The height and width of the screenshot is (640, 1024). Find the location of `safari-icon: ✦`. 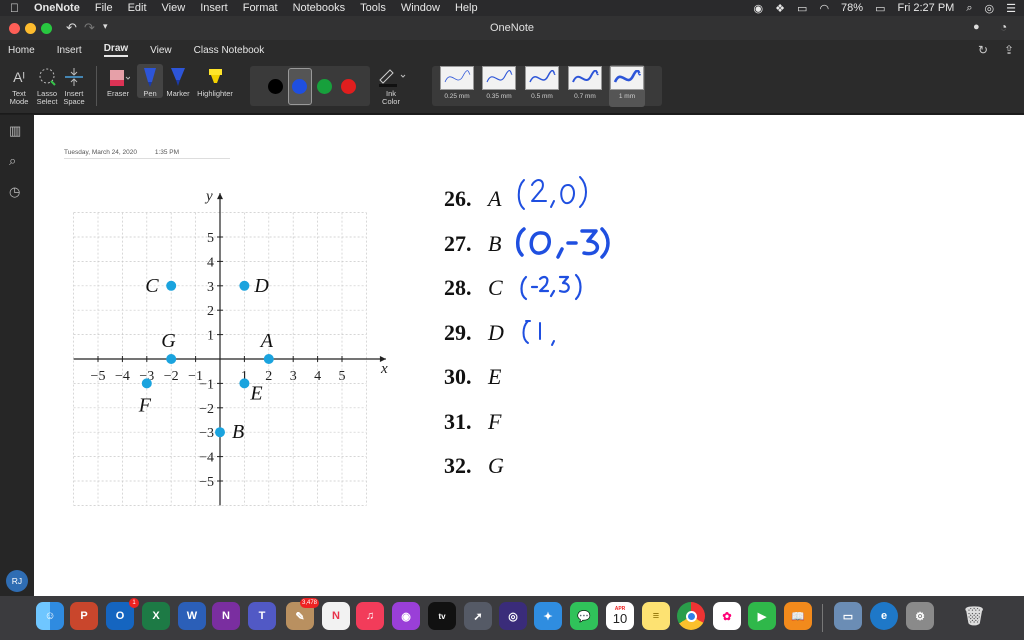

safari-icon: ✦ is located at coordinates (548, 616).